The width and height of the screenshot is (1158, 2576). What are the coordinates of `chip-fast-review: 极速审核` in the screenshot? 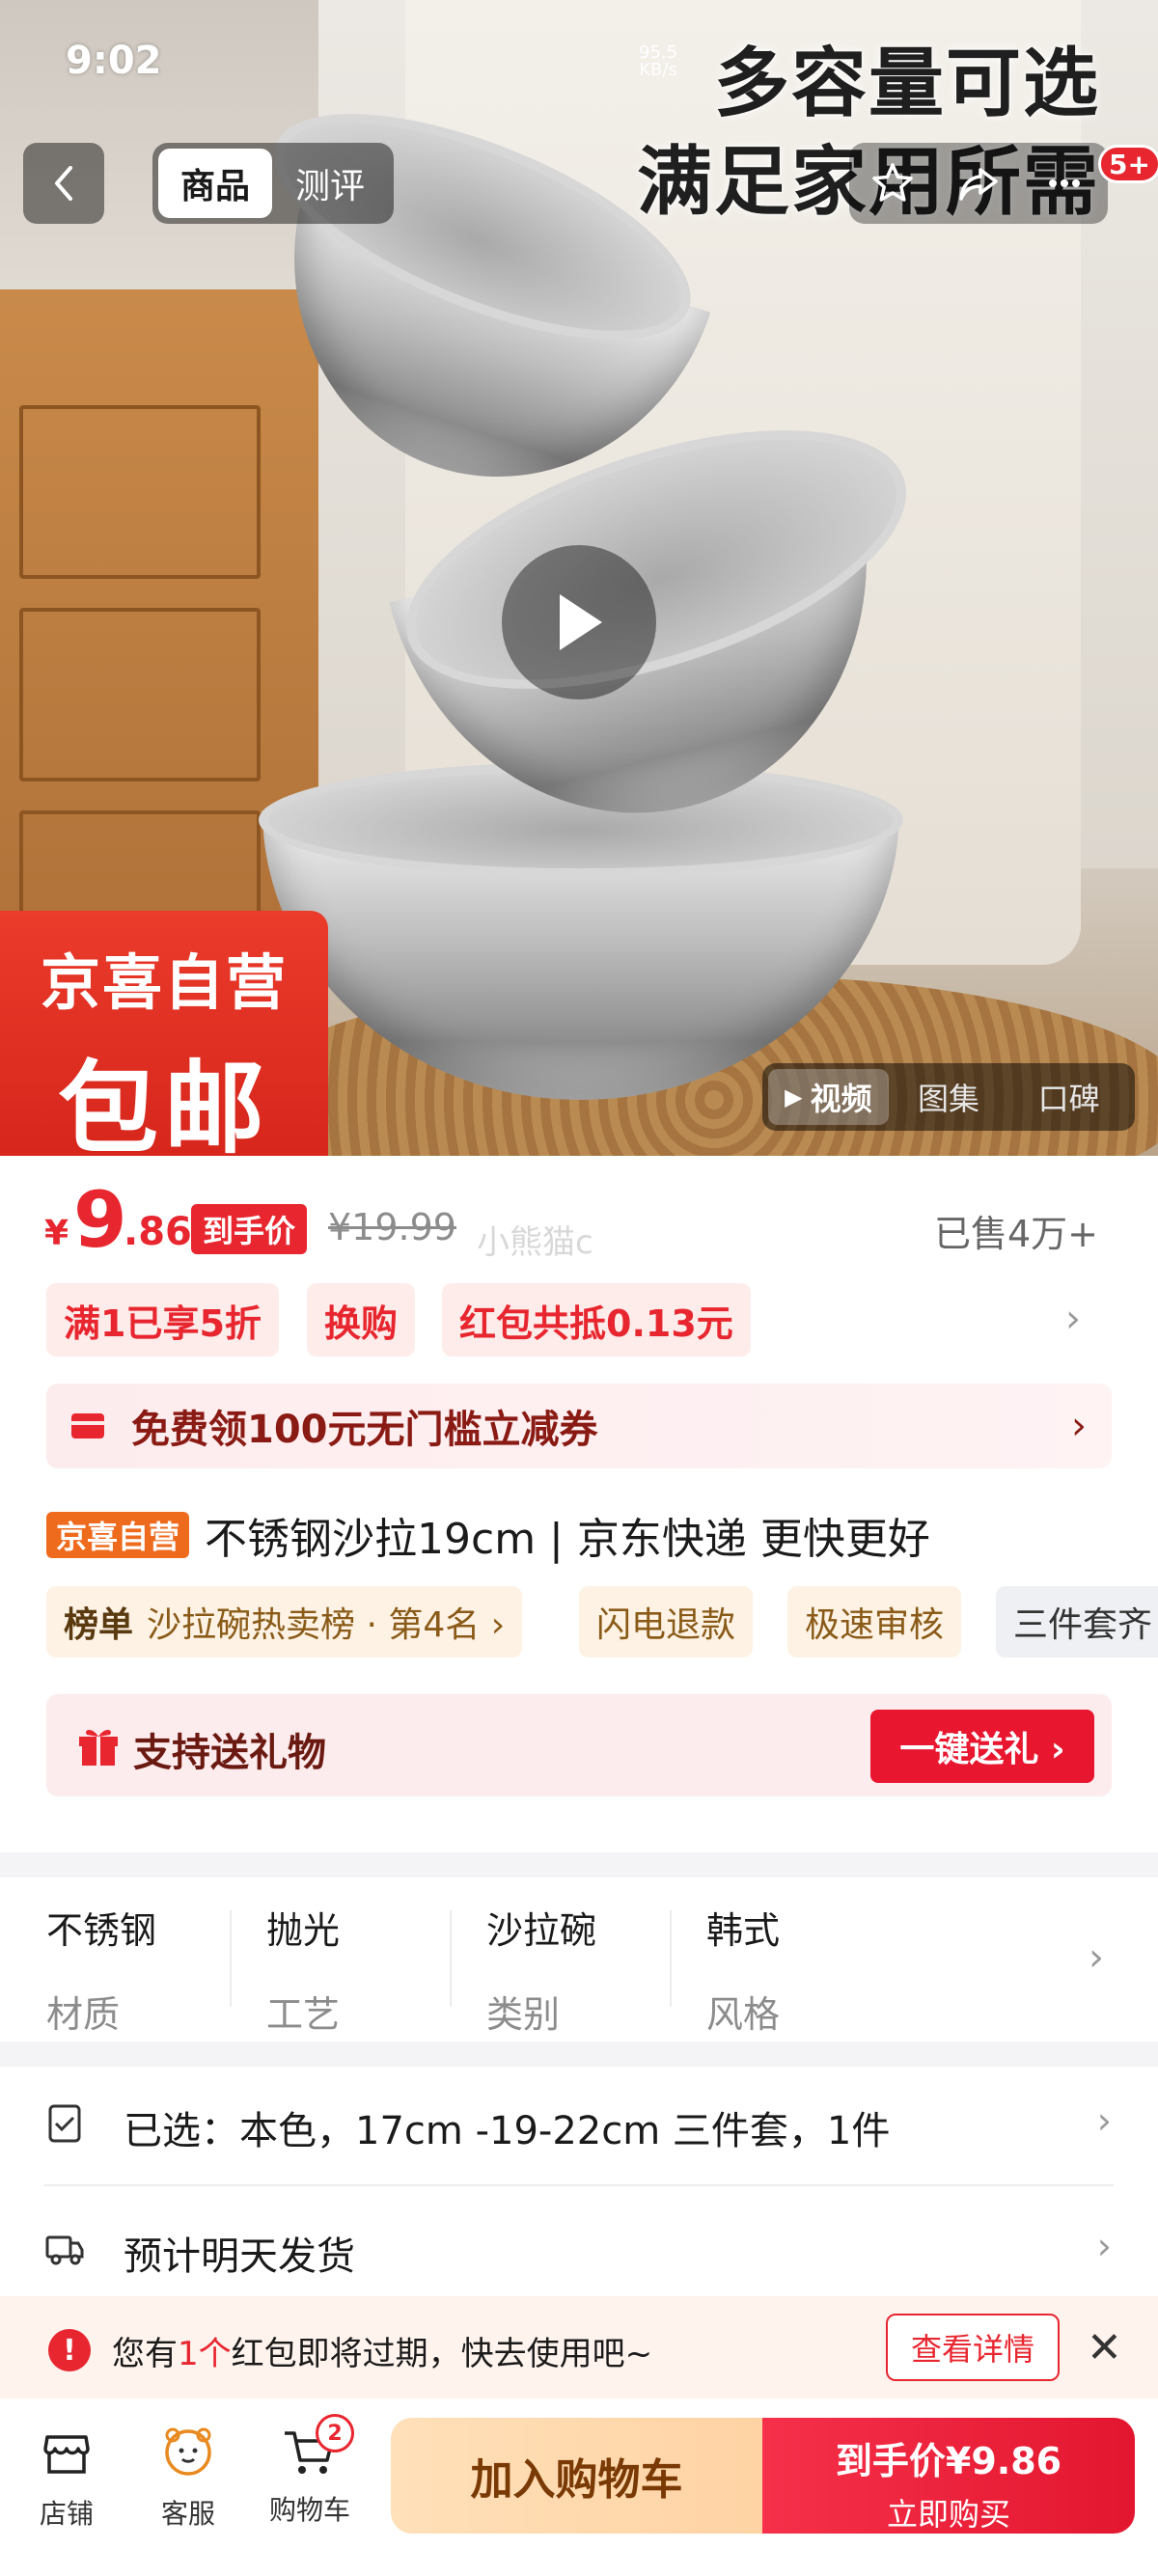 It's located at (874, 1622).